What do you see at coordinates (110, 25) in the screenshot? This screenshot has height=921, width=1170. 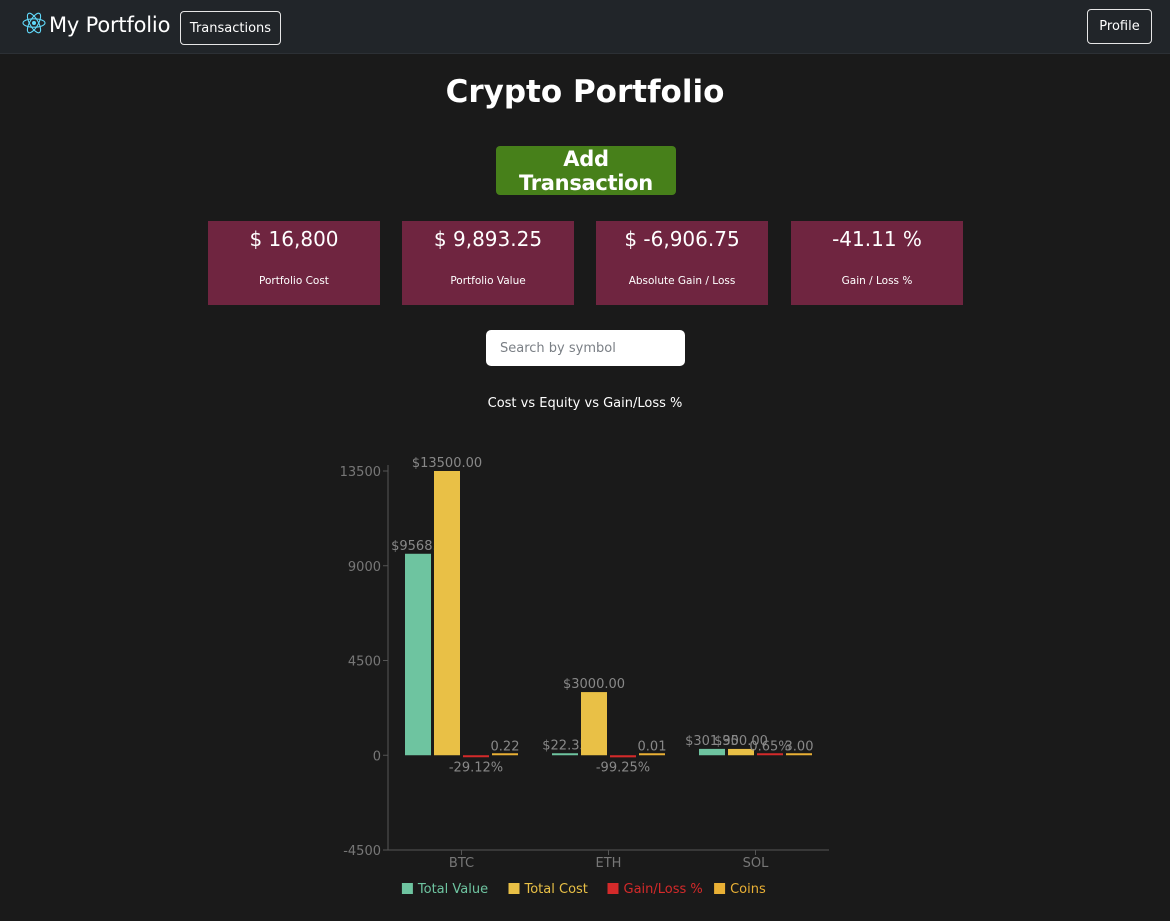 I see `brand-title: My Portfolio` at bounding box center [110, 25].